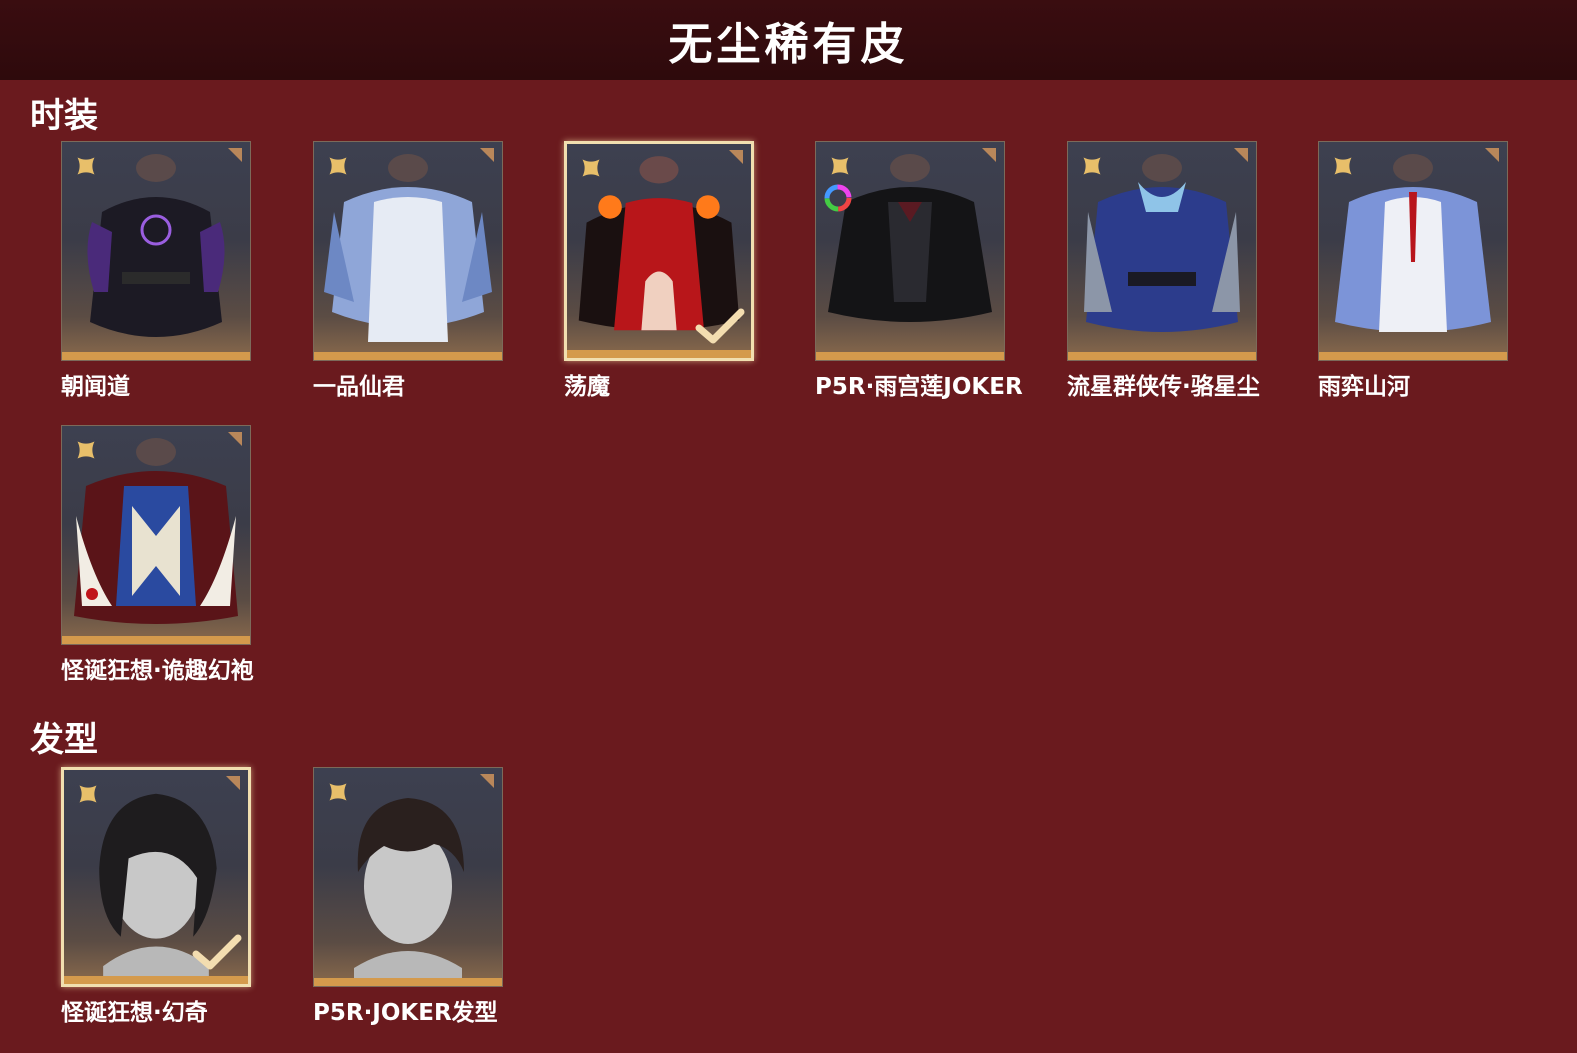 The height and width of the screenshot is (1053, 1577). I want to click on hairstyle-card-p5r-joker: P5R·JOKER发型, so click(408, 896).